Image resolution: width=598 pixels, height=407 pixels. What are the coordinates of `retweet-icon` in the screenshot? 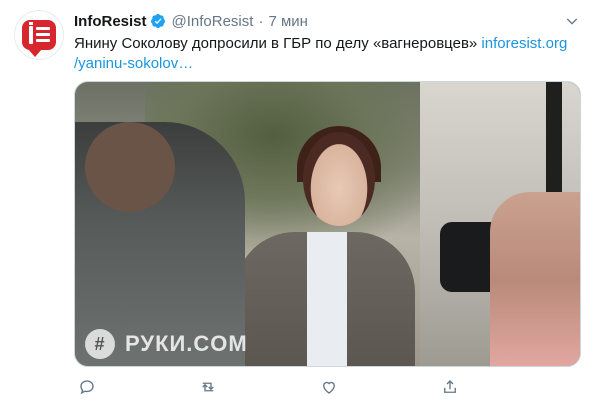 It's located at (208, 387).